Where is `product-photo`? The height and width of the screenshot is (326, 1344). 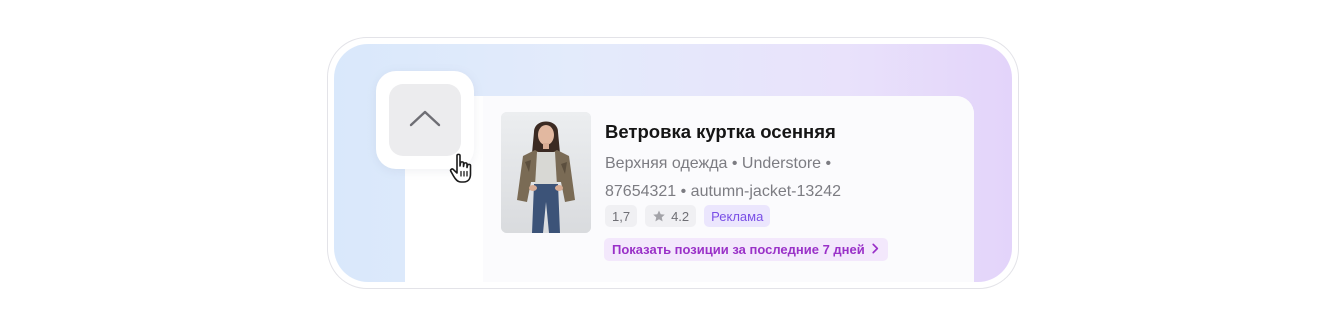
product-photo is located at coordinates (546, 172).